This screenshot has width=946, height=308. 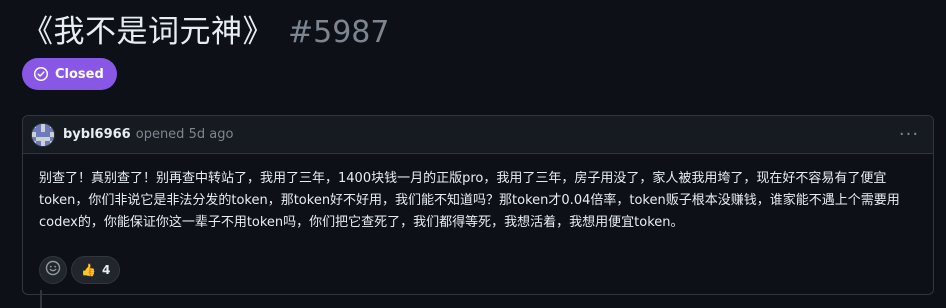 I want to click on reaction-count: 4, so click(x=106, y=270).